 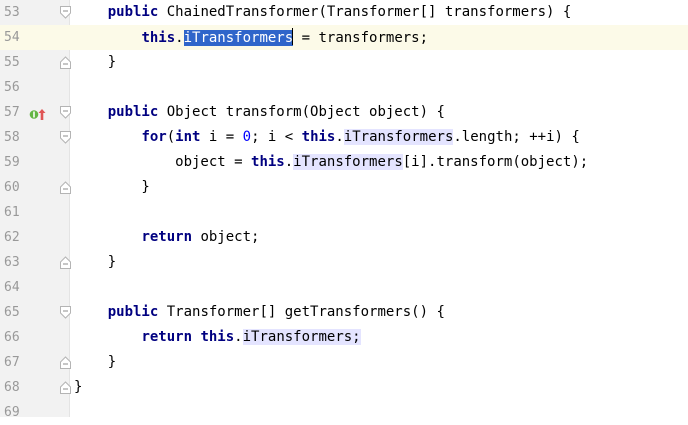 What do you see at coordinates (34, 212) in the screenshot?
I see `gutter-cell: 61` at bounding box center [34, 212].